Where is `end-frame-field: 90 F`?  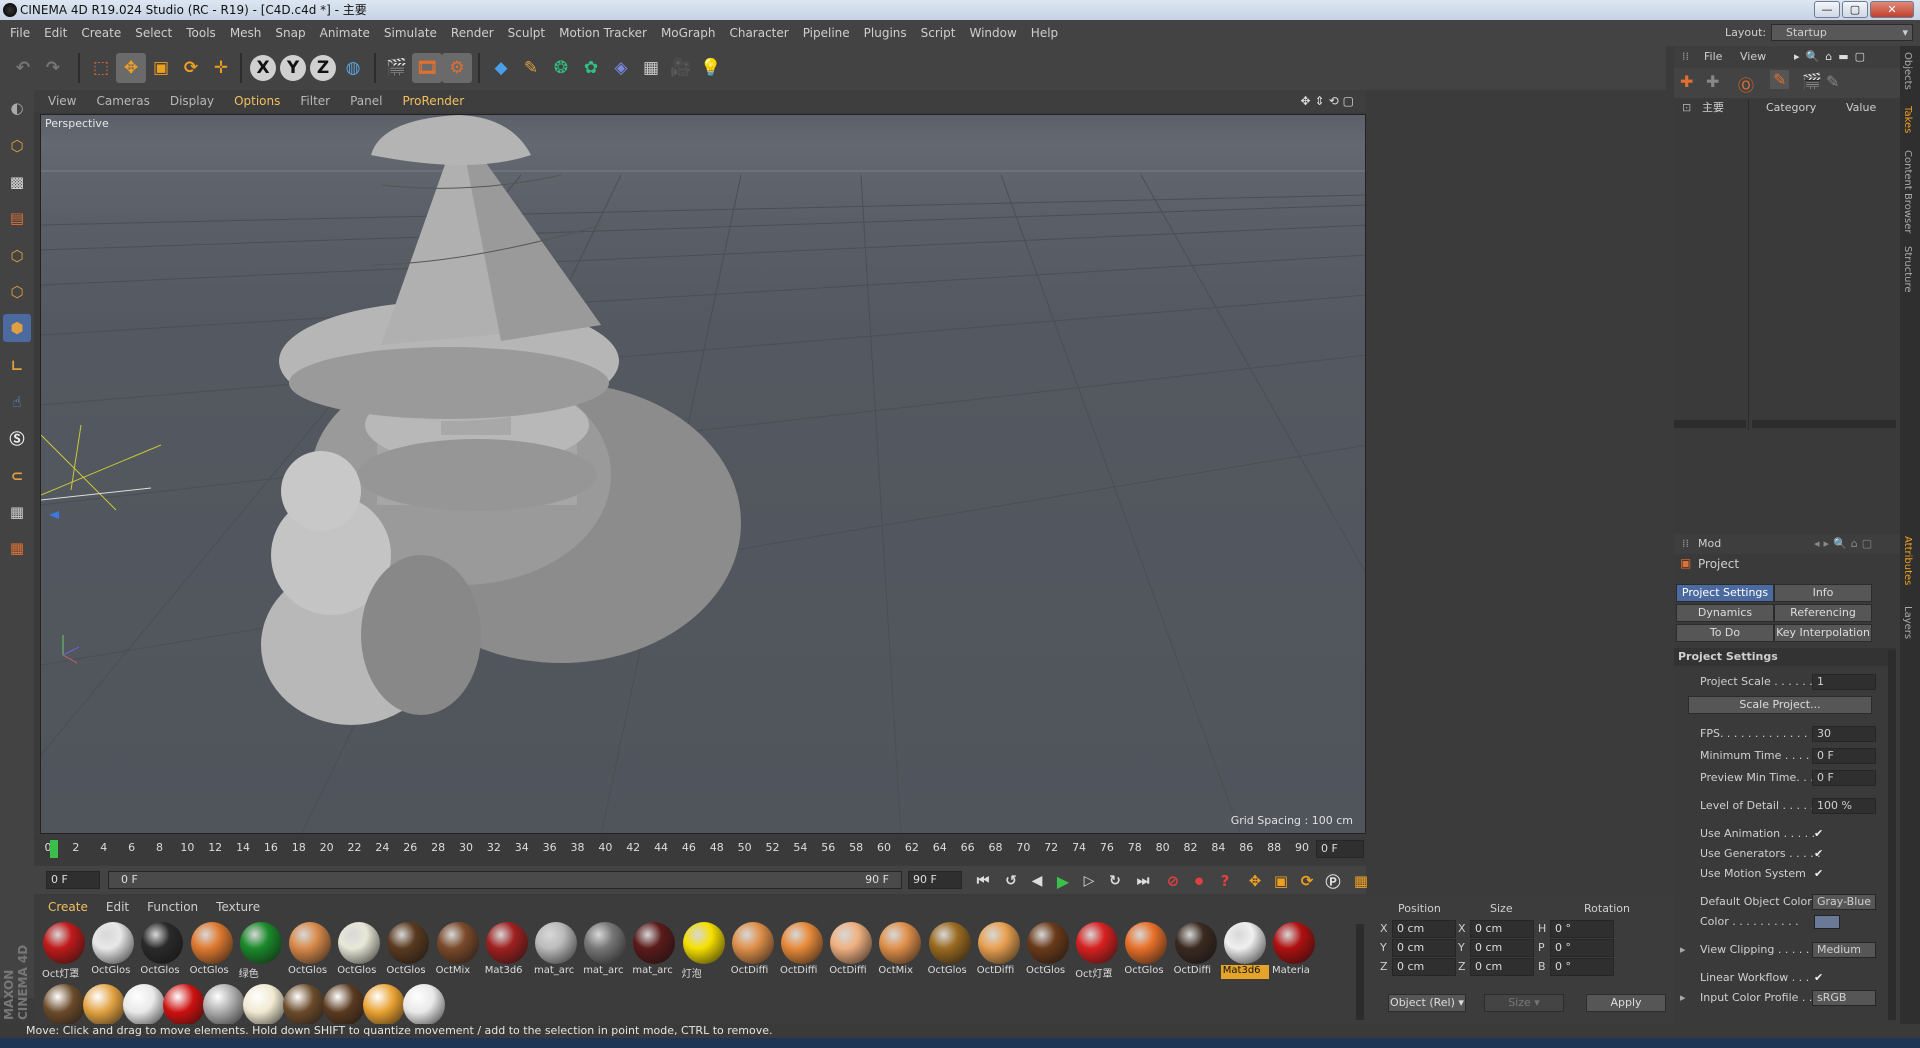 end-frame-field: 90 F is located at coordinates (935, 880).